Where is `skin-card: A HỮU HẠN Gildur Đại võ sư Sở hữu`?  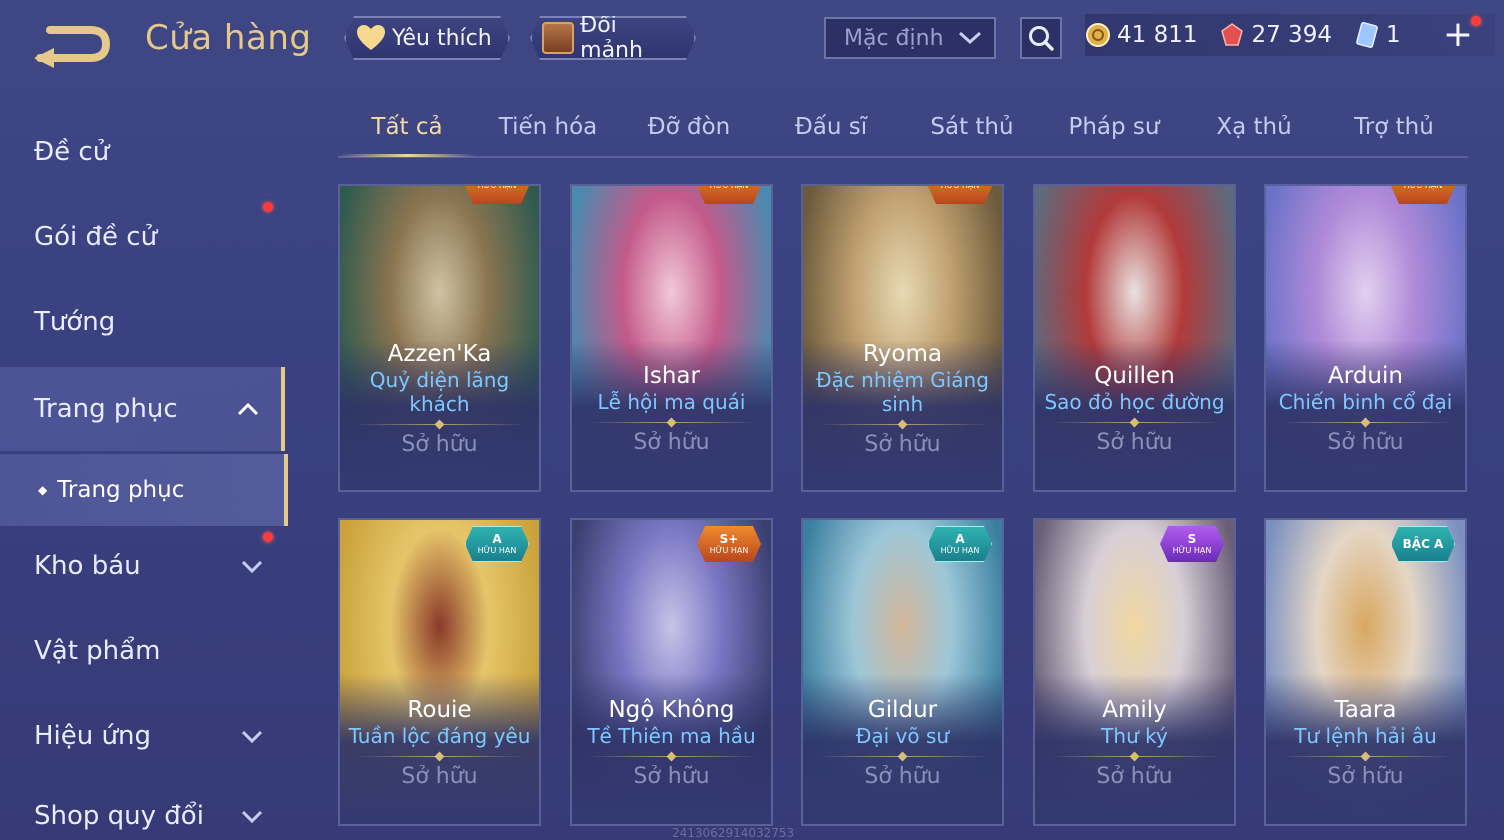
skin-card: A HỮU HẠN Gildur Đại võ sư Sở hữu is located at coordinates (902, 672).